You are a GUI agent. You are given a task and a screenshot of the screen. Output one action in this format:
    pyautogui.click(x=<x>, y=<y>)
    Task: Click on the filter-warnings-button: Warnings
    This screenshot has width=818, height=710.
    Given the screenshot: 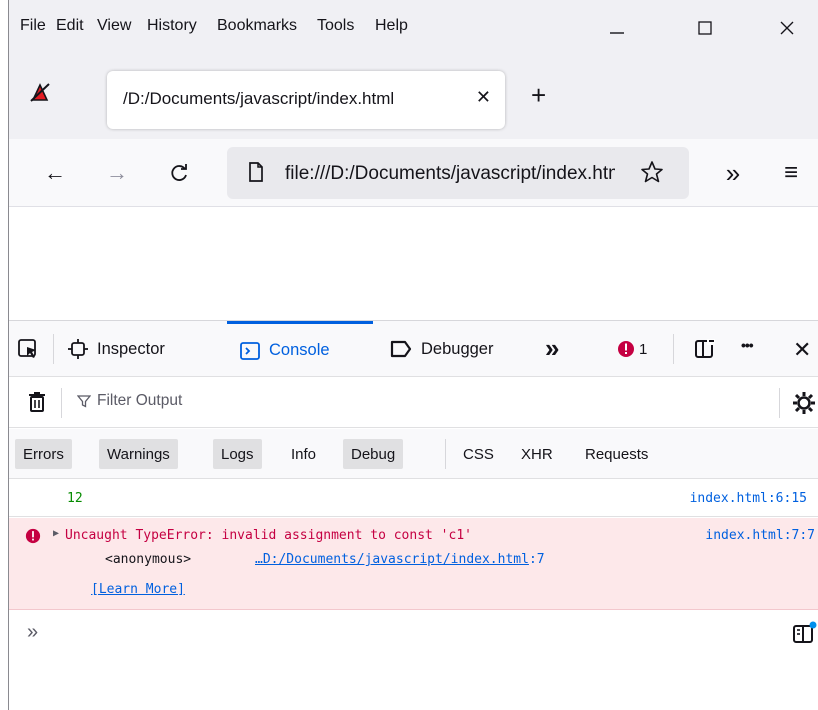 What is the action you would take?
    pyautogui.click(x=138, y=454)
    